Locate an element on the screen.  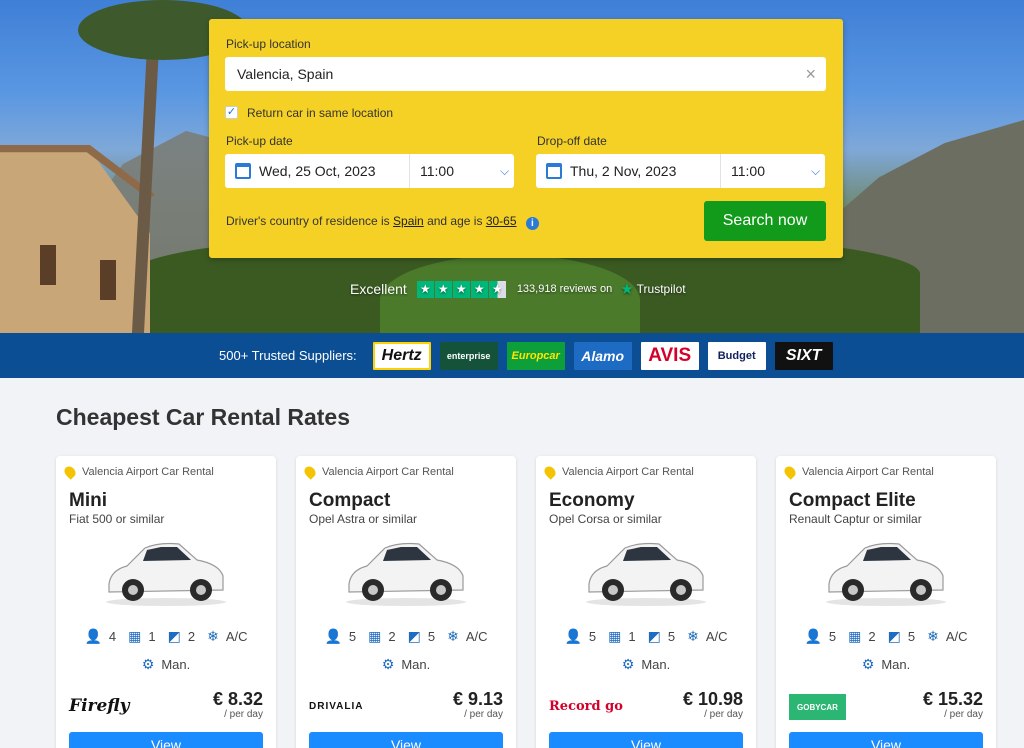
price-amount: € 8.32 is located at coordinates (237, 699).